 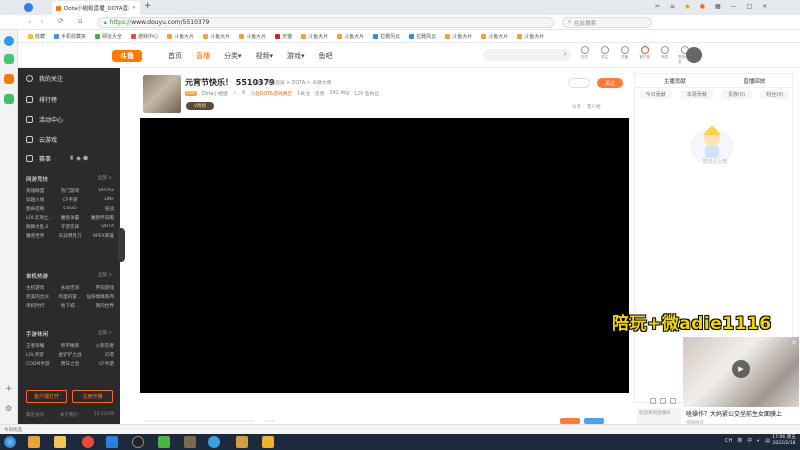 I want to click on game-link: 逆战, so click(x=99, y=209).